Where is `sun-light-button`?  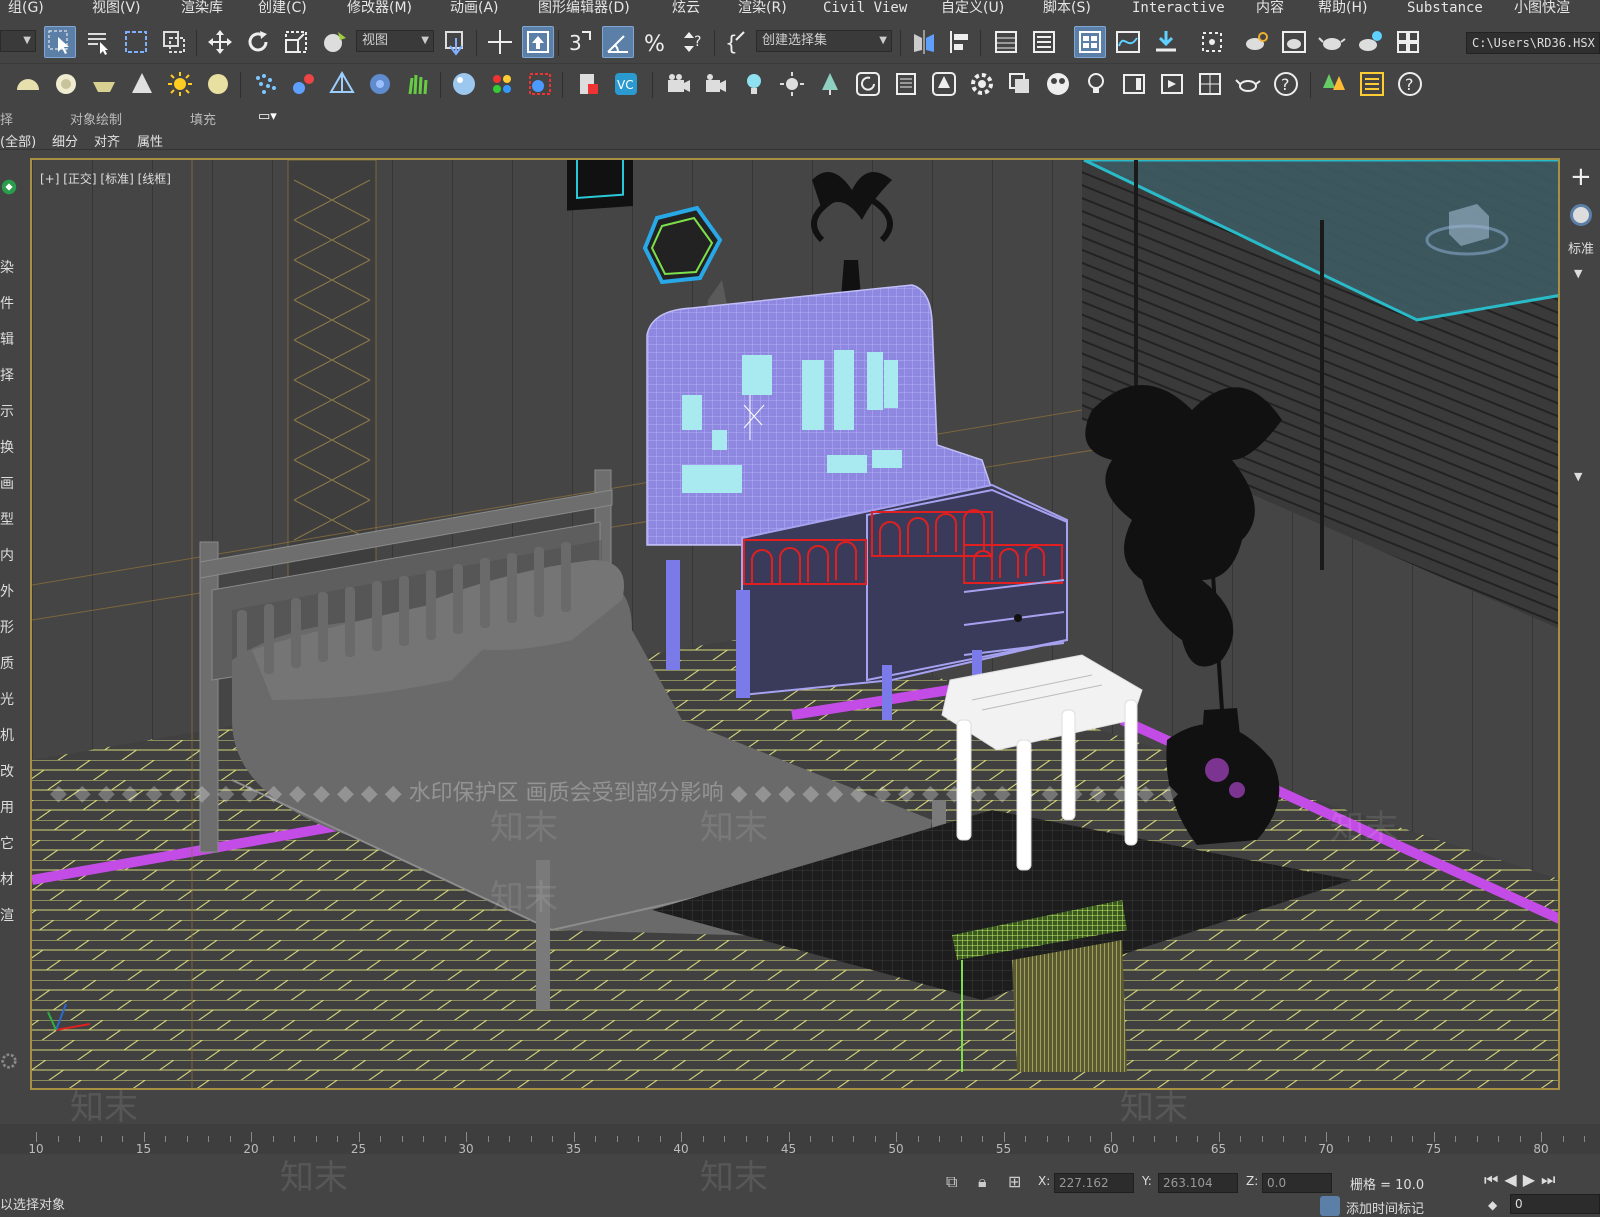 sun-light-button is located at coordinates (180, 84).